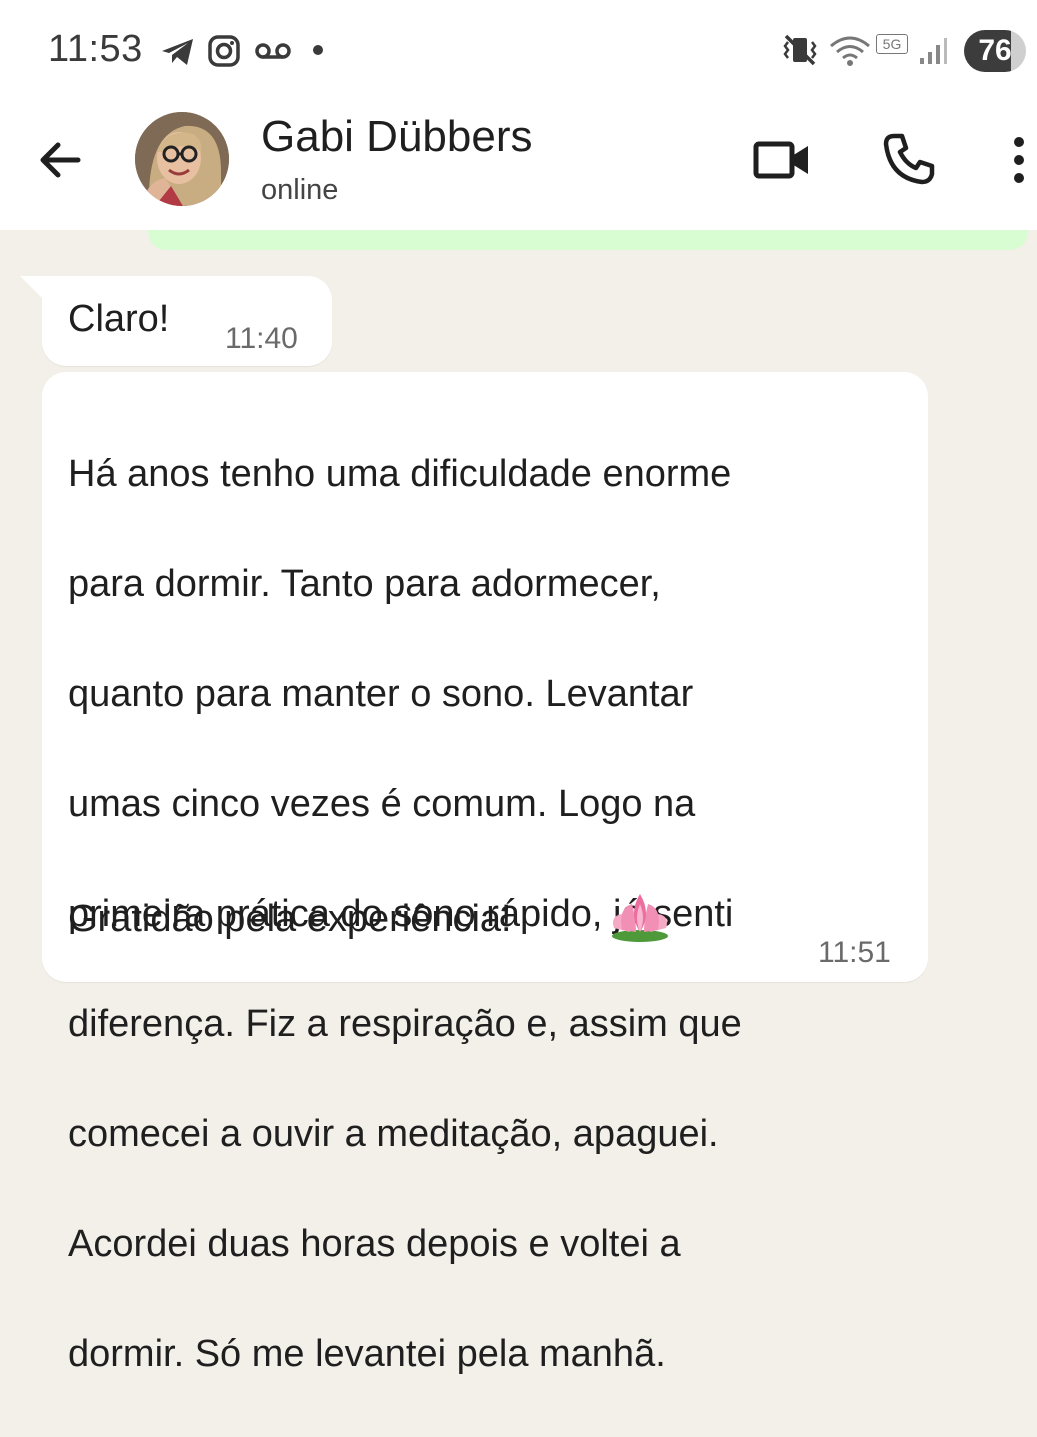 The width and height of the screenshot is (1037, 1437). I want to click on voicemail-icon, so click(273, 51).